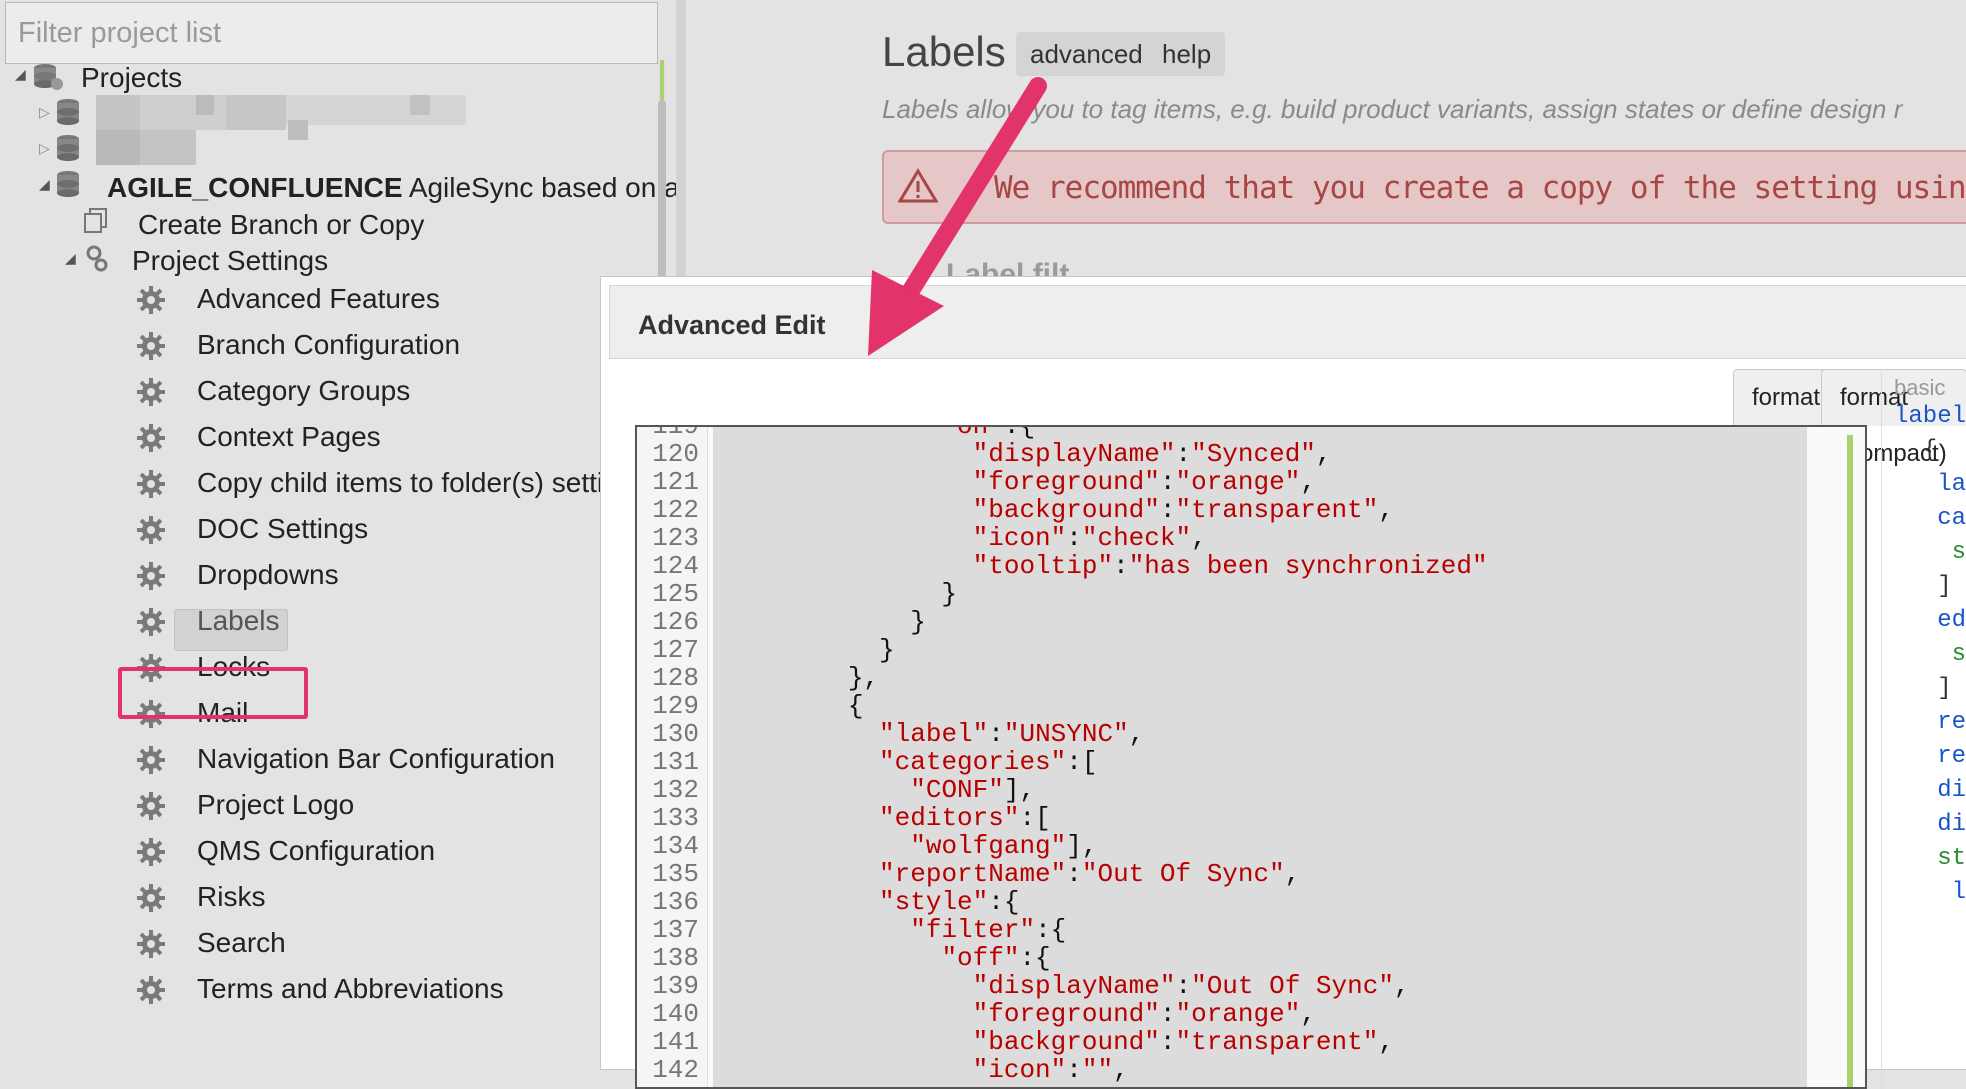 This screenshot has width=1966, height=1089. What do you see at coordinates (675, 818) in the screenshot?
I see `line-number: 133` at bounding box center [675, 818].